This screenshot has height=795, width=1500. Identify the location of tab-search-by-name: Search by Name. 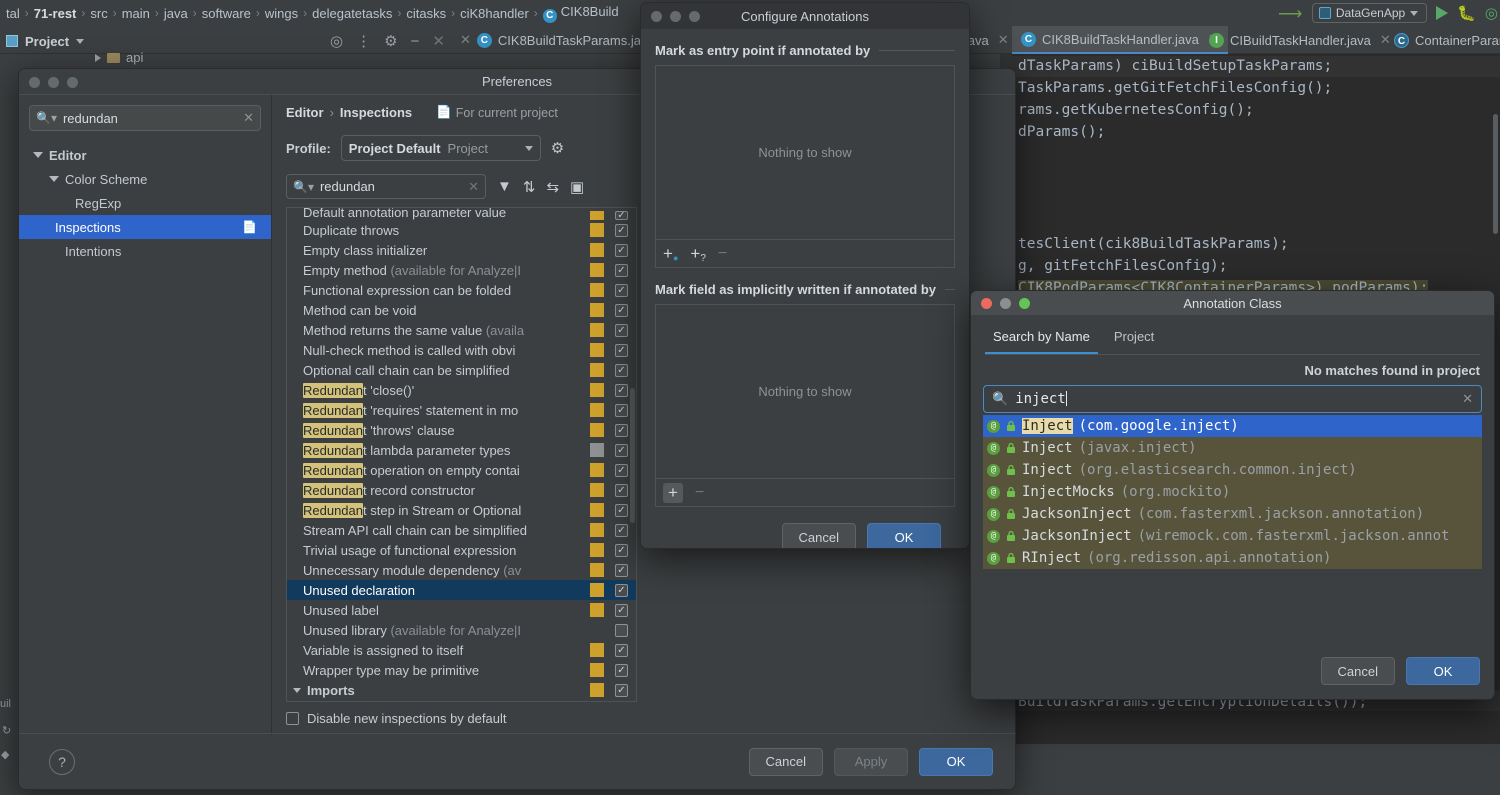
(1041, 339).